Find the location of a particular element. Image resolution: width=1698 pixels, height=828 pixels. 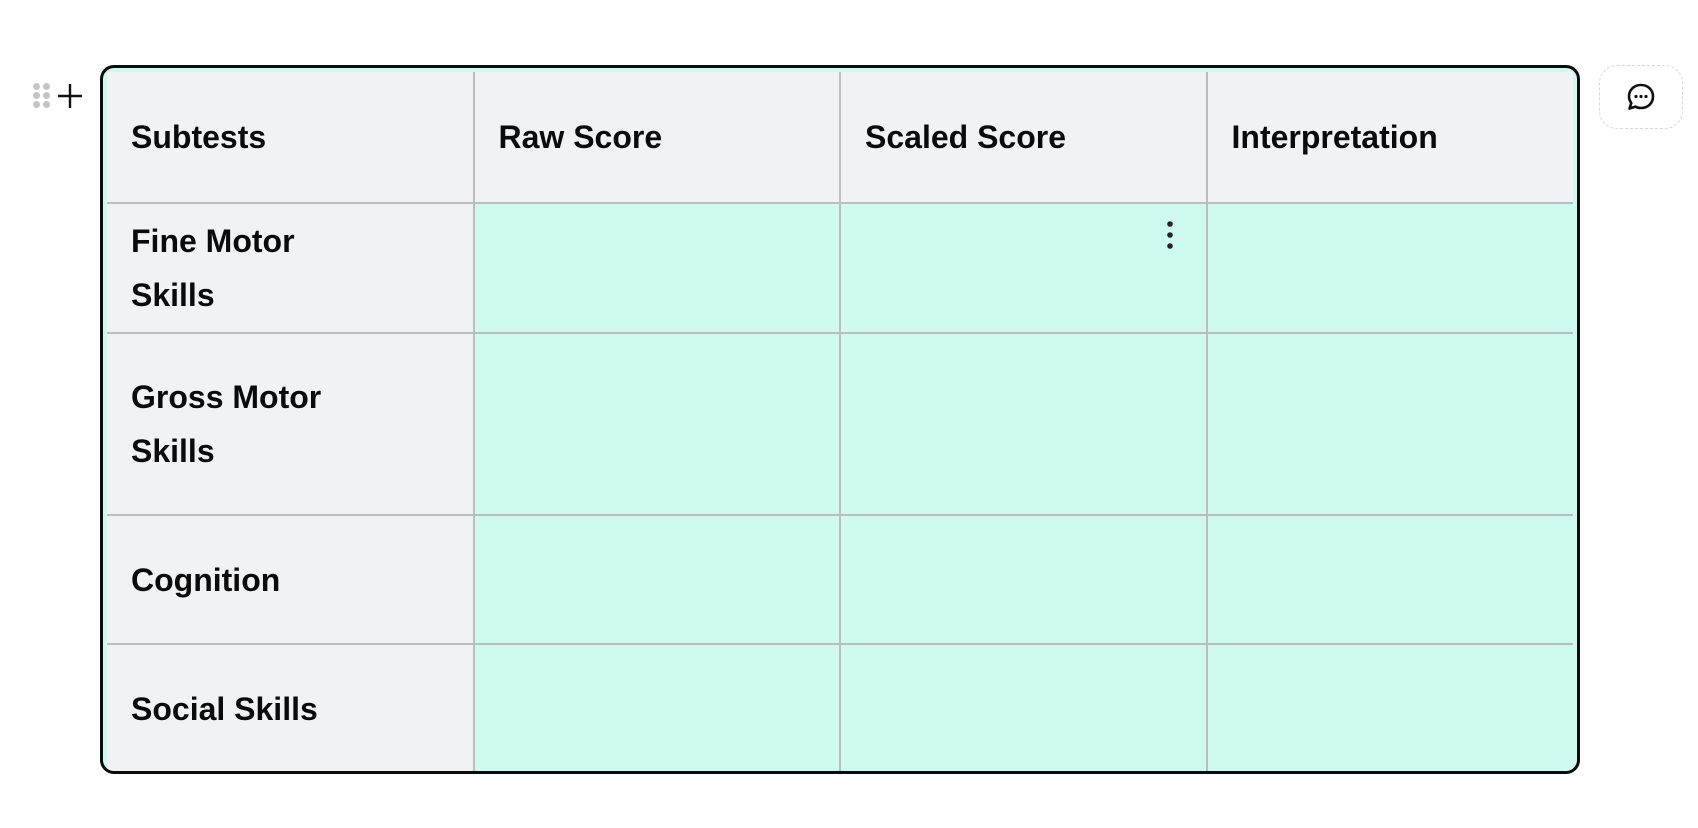

subtest-label: Cognition is located at coordinates (206, 579).